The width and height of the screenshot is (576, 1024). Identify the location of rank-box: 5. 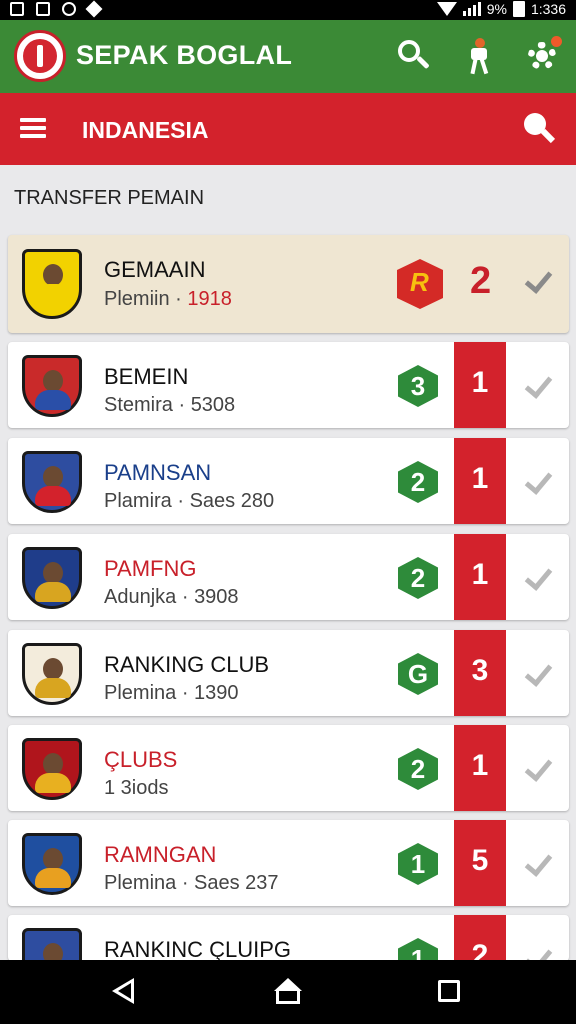
(480, 863).